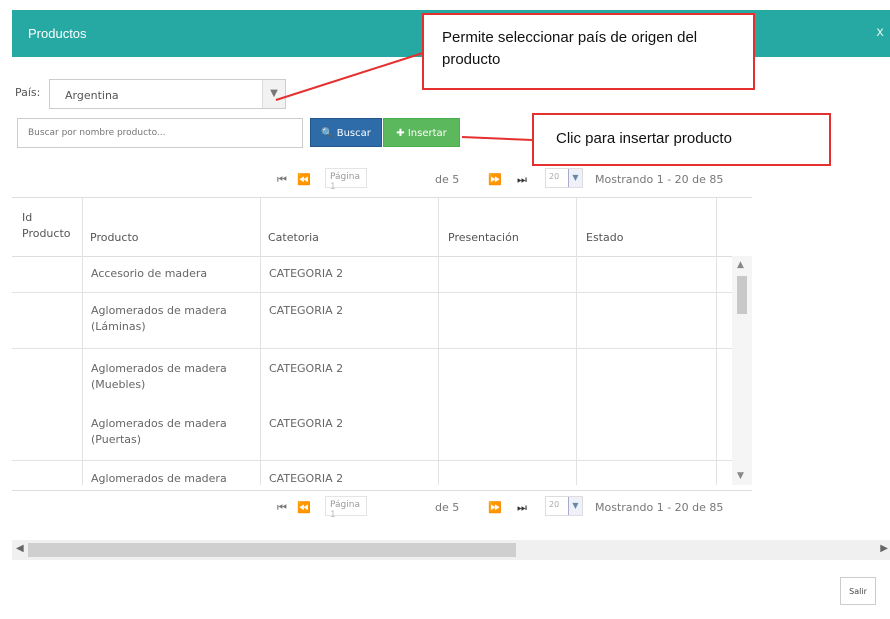 This screenshot has height=619, width=890. Describe the element at coordinates (404, 96) in the screenshot. I see `callout-arrows` at that location.